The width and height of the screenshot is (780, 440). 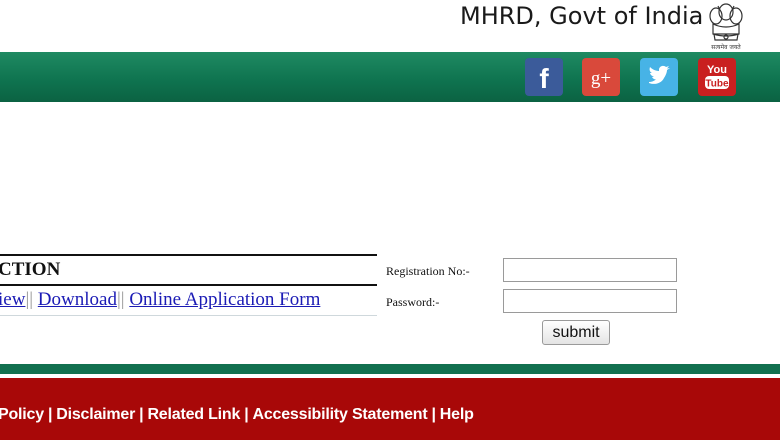 I want to click on registration-input, so click(x=590, y=270).